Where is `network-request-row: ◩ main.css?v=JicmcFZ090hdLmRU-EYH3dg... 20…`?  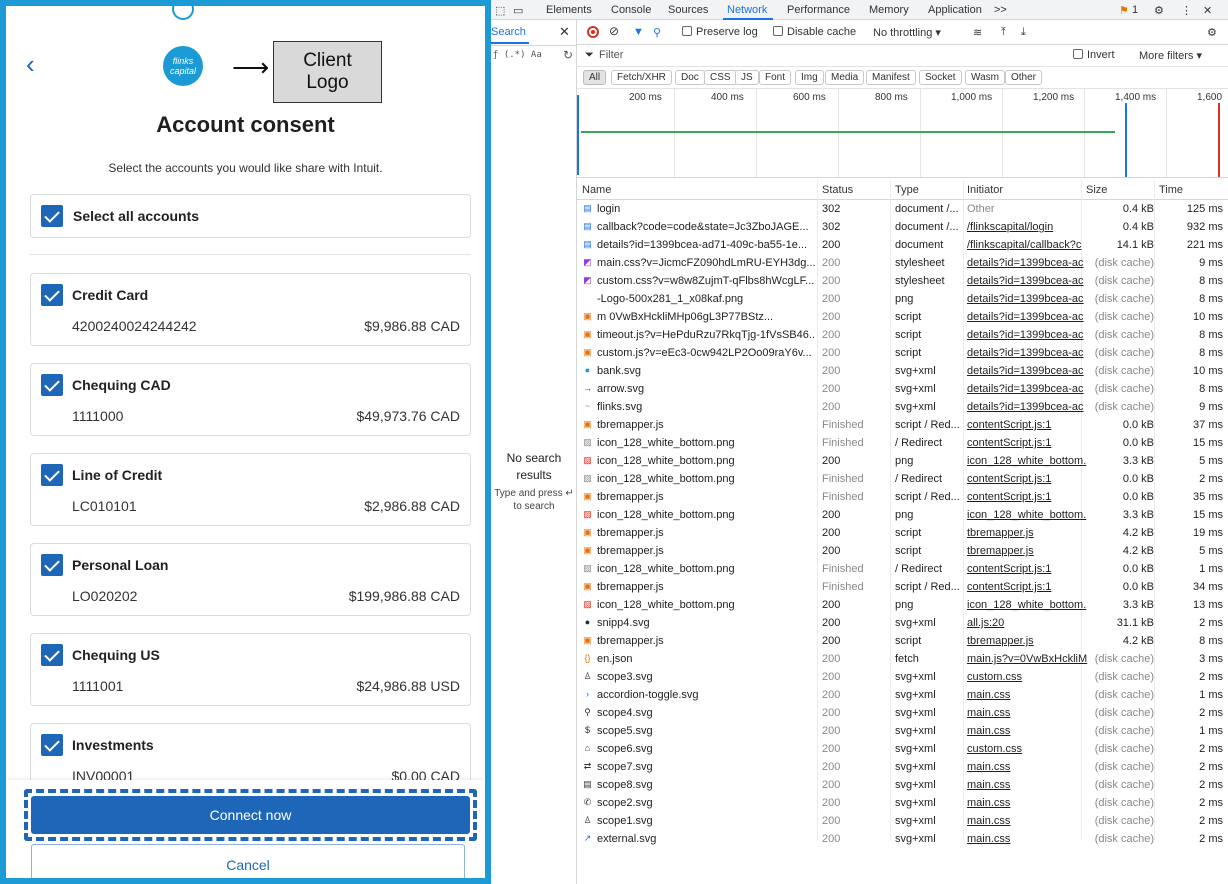 network-request-row: ◩ main.css?v=JicmcFZ090hdLmRU-EYH3dg... 20… is located at coordinates (902, 263).